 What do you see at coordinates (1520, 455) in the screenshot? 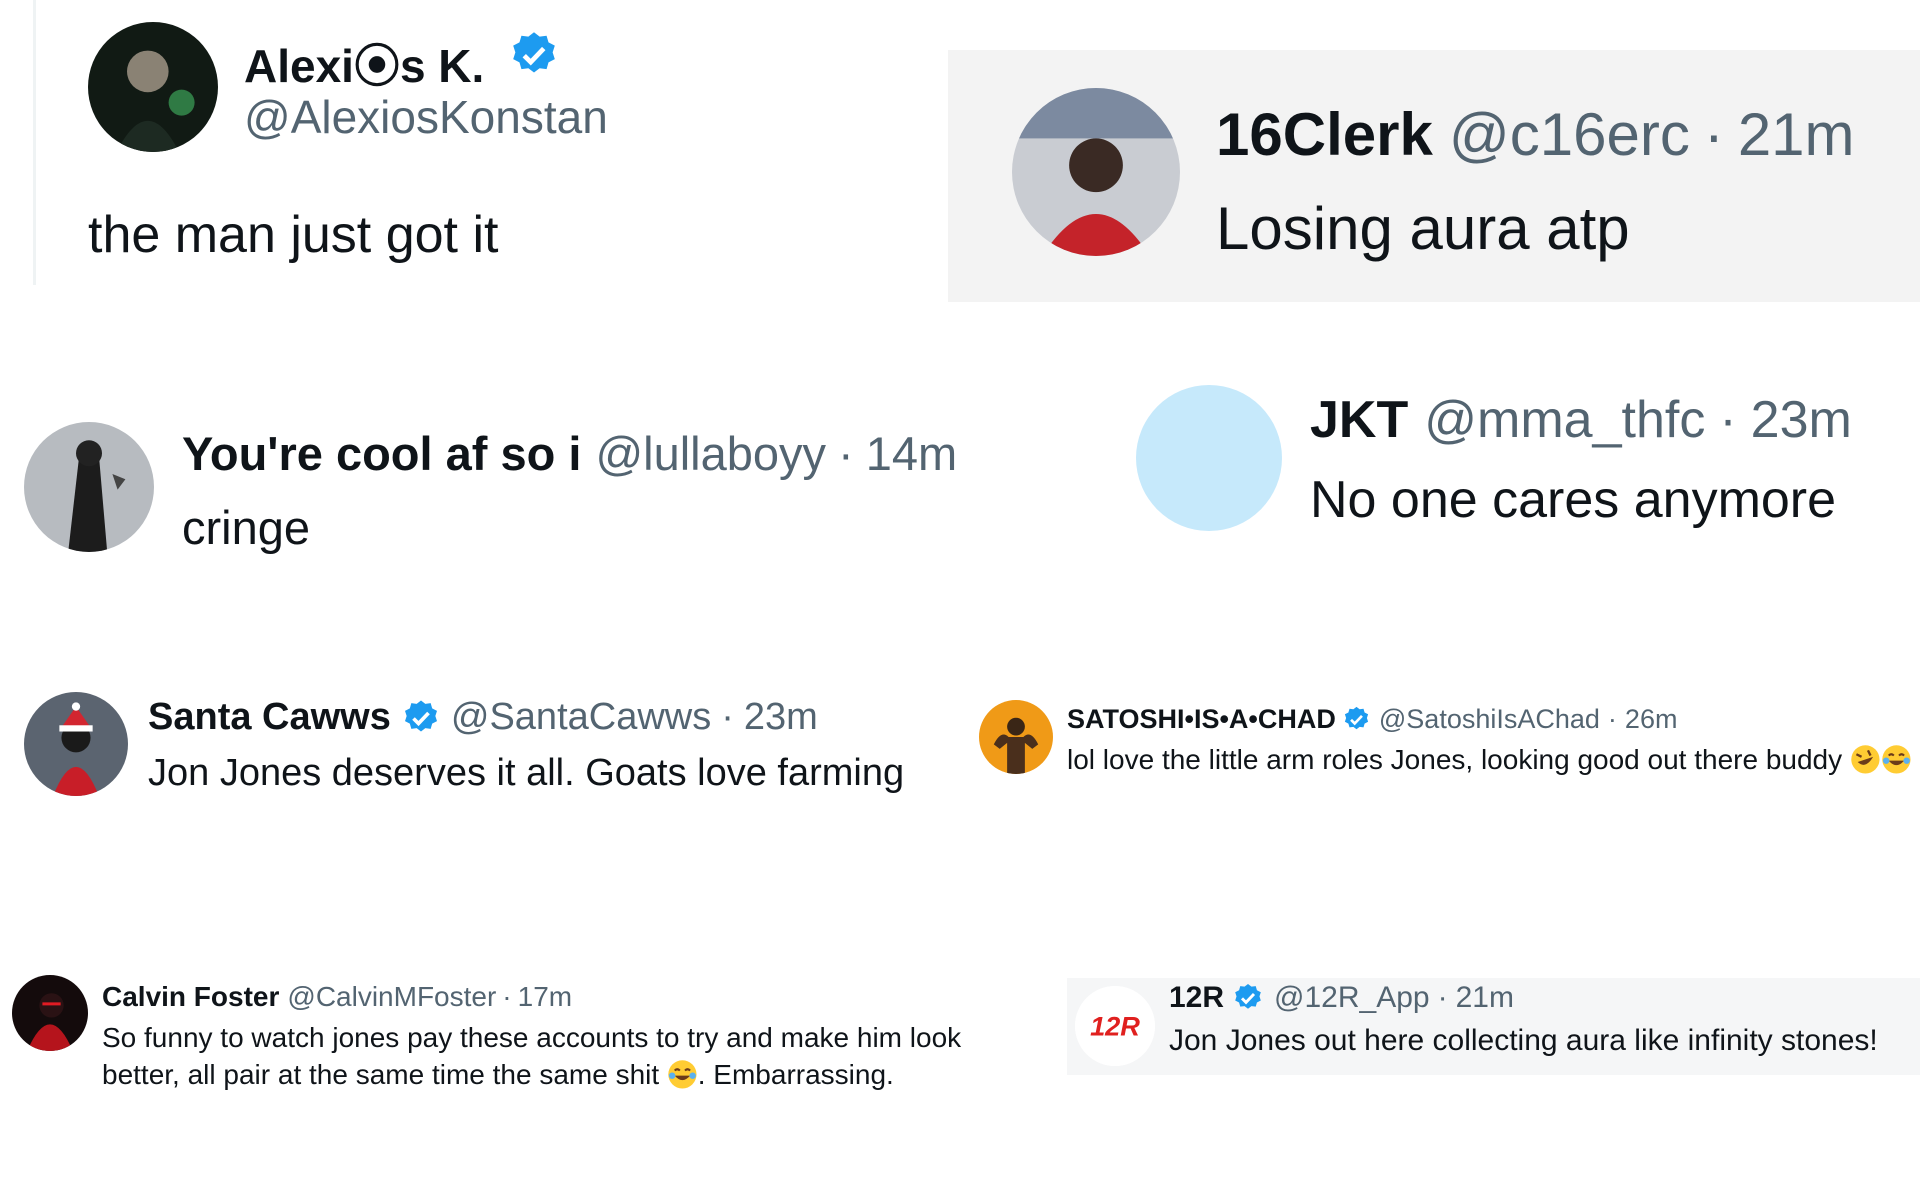
I see `tweet-jkt: JKT @mma_thfc · 23m No one cares anymore` at bounding box center [1520, 455].